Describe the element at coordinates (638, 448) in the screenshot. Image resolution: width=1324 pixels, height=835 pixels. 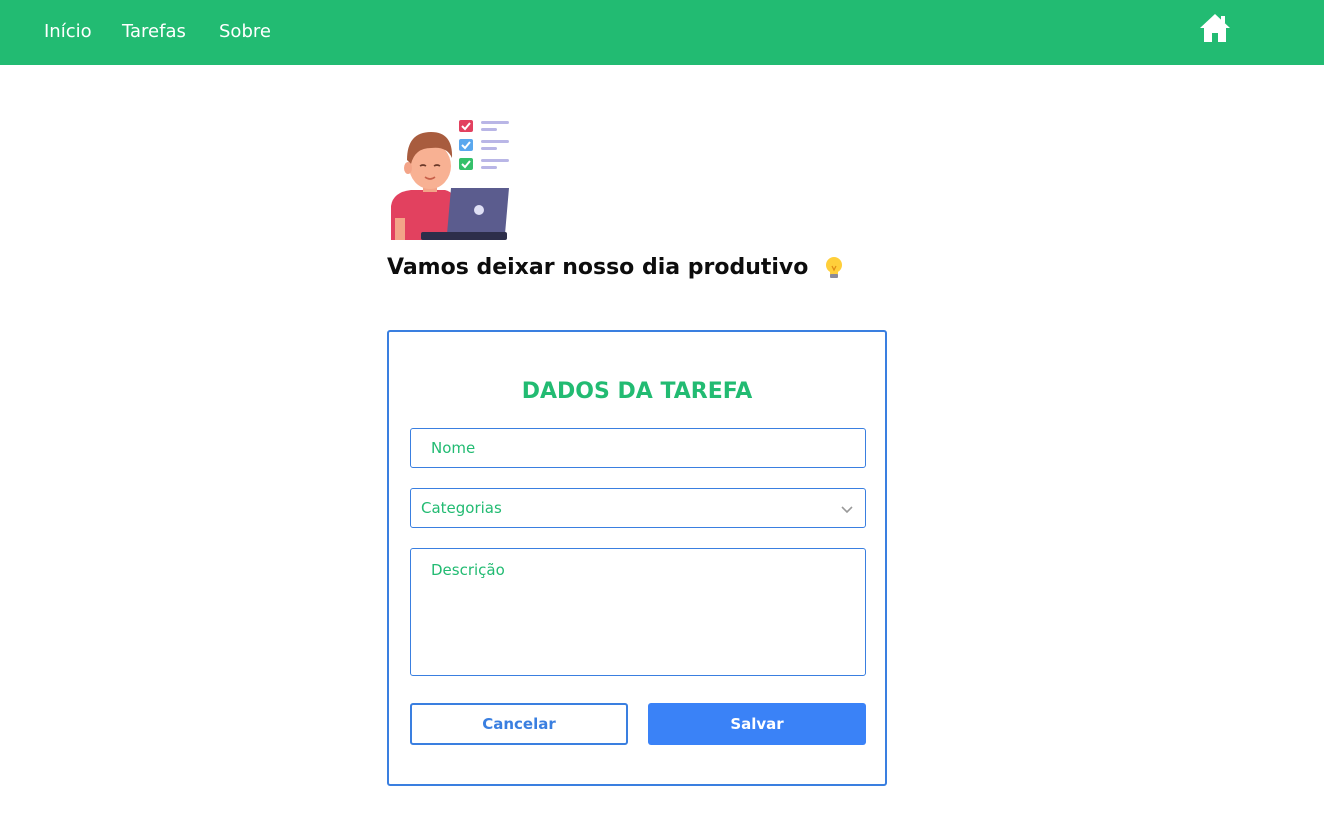
I see `task-name-input` at that location.